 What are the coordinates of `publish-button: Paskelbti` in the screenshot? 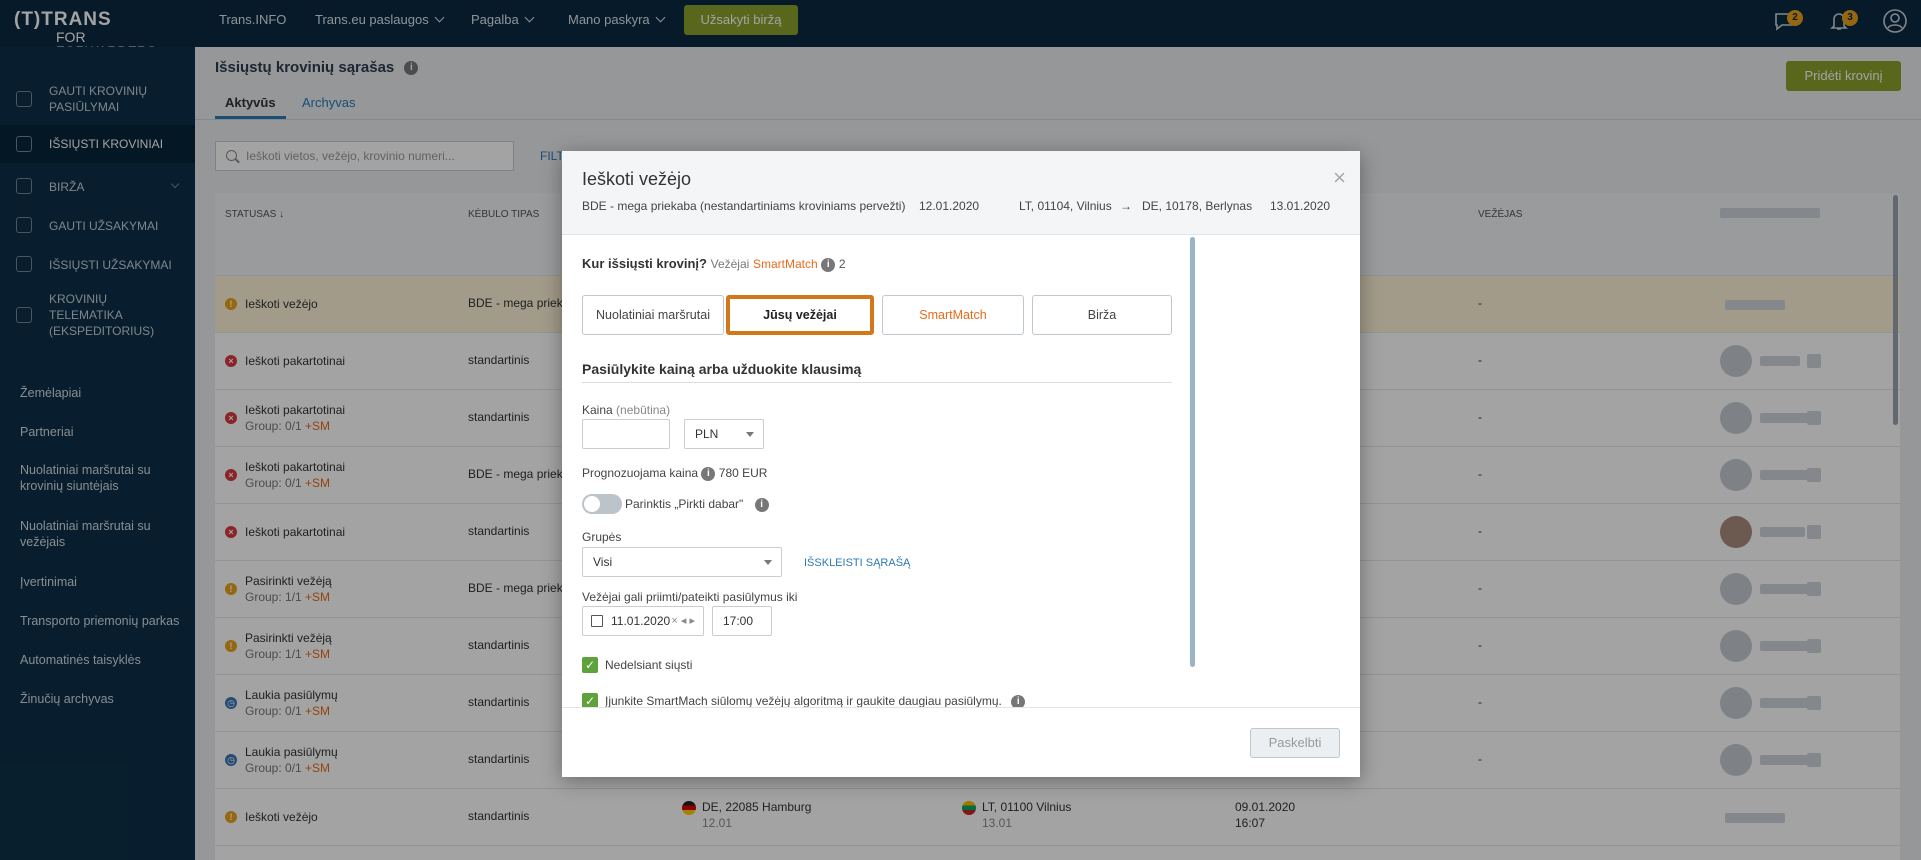 It's located at (1295, 743).